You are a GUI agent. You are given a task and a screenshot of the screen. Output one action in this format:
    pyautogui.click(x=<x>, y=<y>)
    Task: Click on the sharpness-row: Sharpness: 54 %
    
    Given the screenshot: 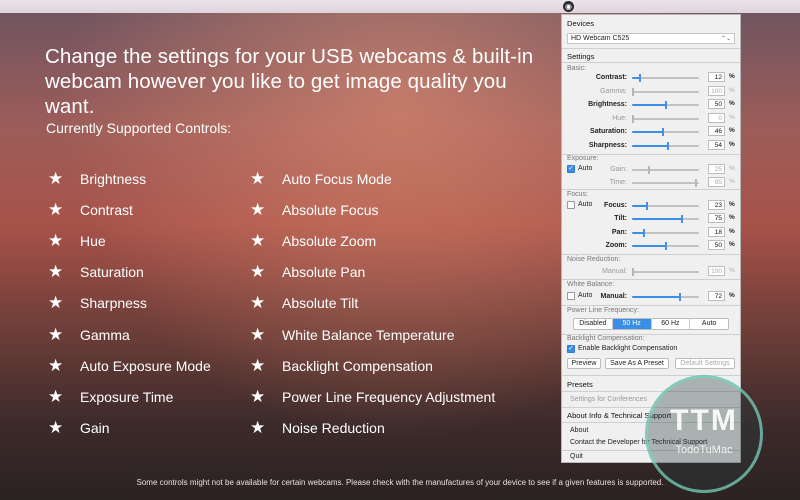 What is the action you would take?
    pyautogui.click(x=661, y=145)
    